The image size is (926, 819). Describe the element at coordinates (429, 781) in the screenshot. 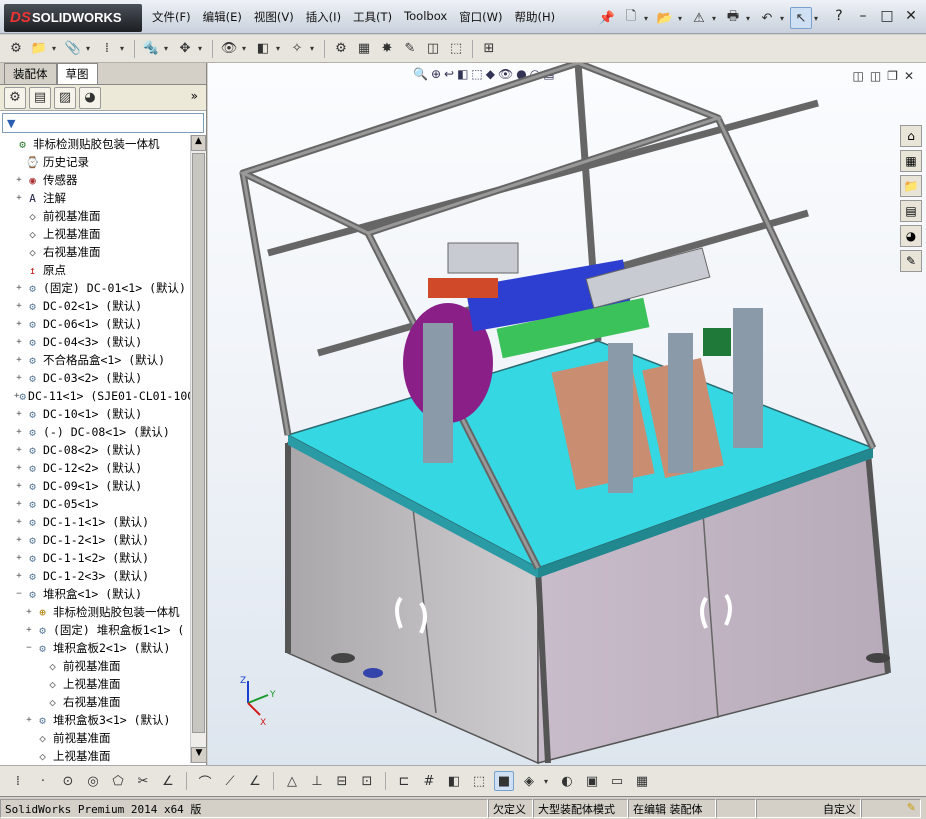

I see `grid-icon: #` at that location.